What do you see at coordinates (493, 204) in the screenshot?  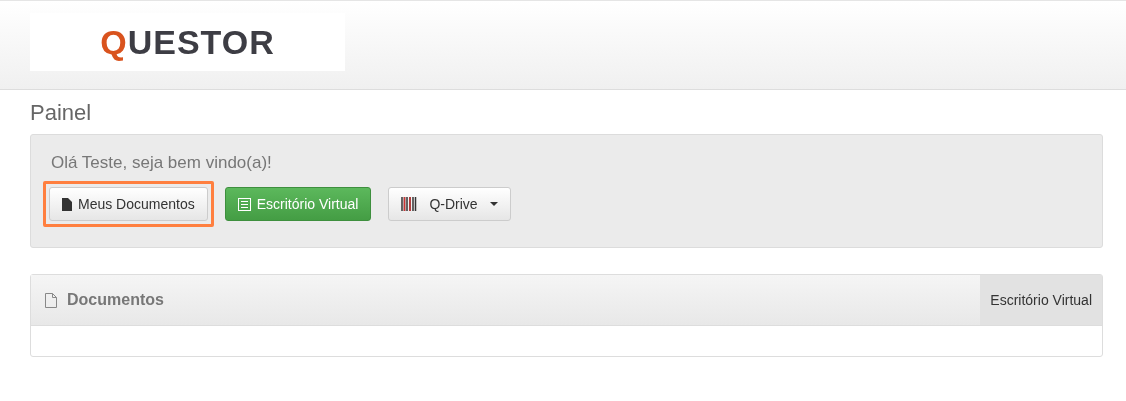 I see `caret-icon` at bounding box center [493, 204].